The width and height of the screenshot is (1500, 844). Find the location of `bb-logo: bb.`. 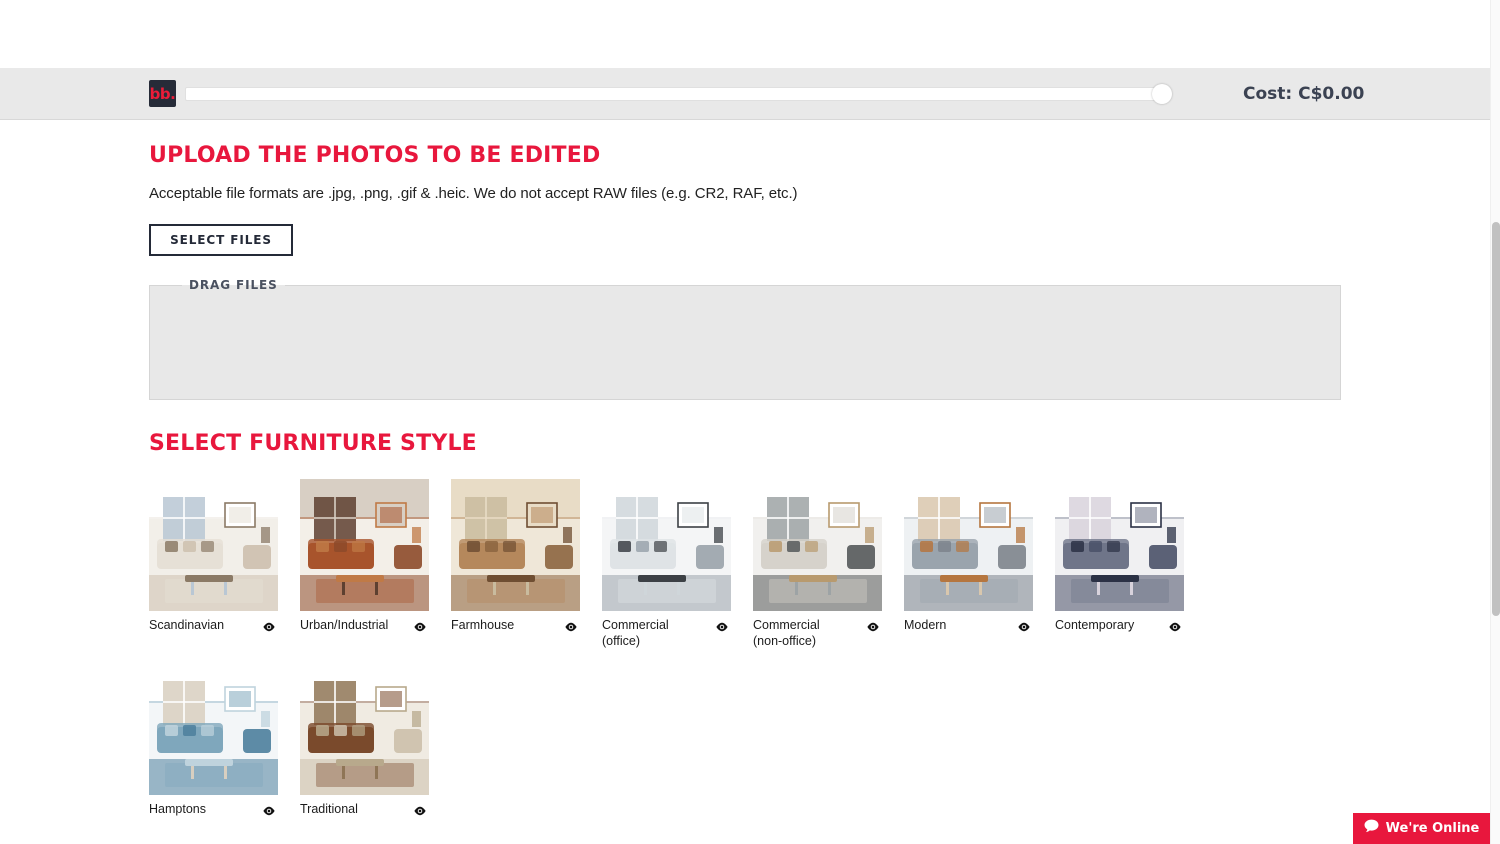

bb-logo: bb. is located at coordinates (162, 93).